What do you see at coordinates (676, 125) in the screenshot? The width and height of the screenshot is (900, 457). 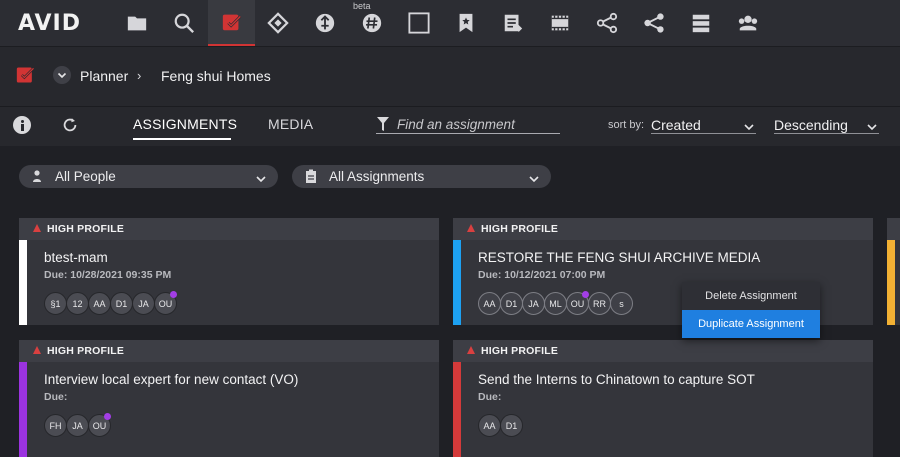 I see `sort-field-select: Created` at bounding box center [676, 125].